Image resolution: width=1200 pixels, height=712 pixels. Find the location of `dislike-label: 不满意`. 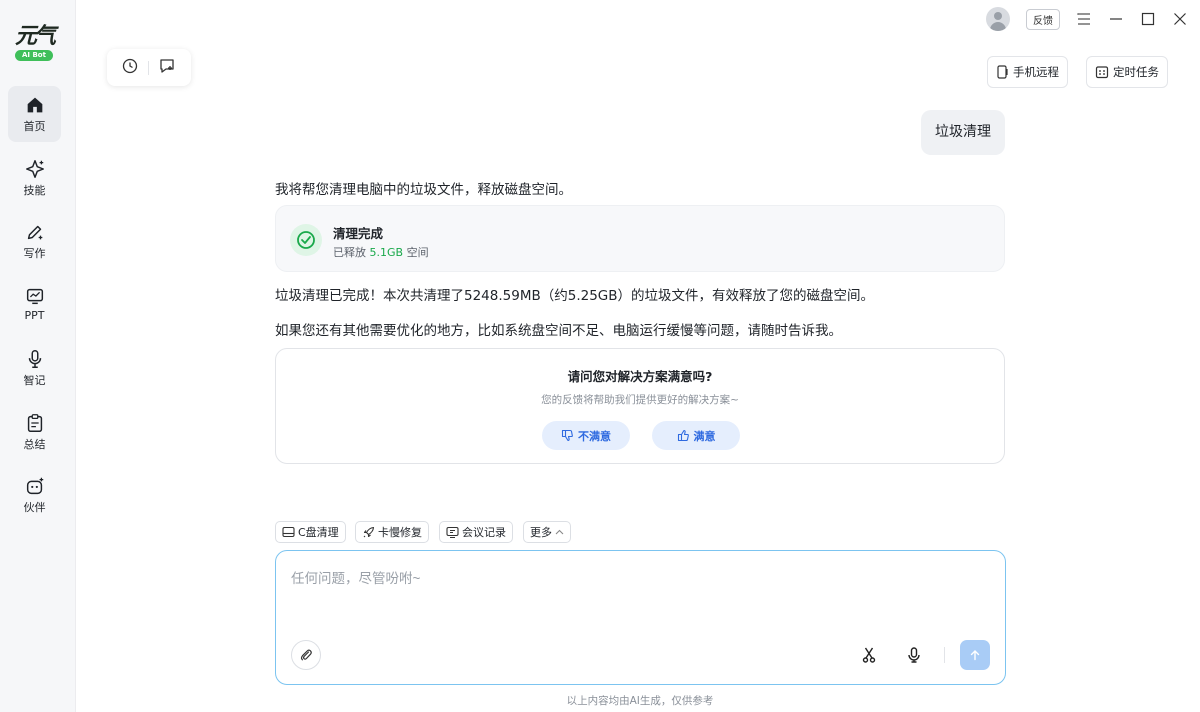

dislike-label: 不满意 is located at coordinates (594, 436).